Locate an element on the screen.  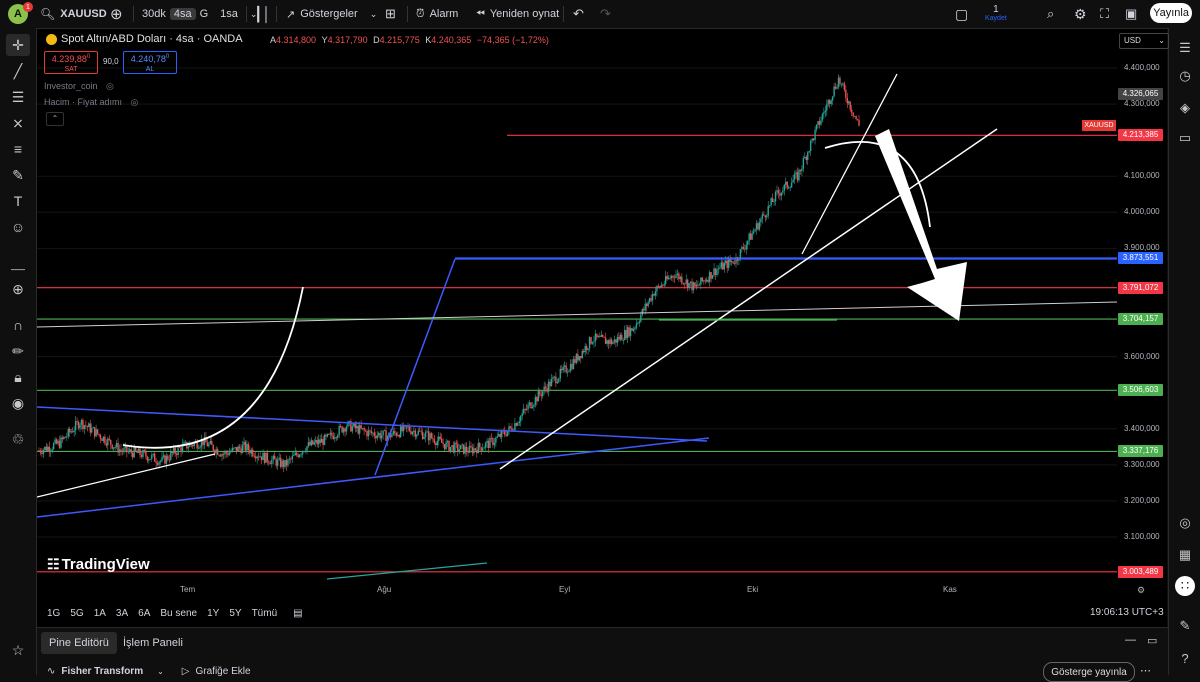
magnet-icon: ∩ is located at coordinates (18, 325).